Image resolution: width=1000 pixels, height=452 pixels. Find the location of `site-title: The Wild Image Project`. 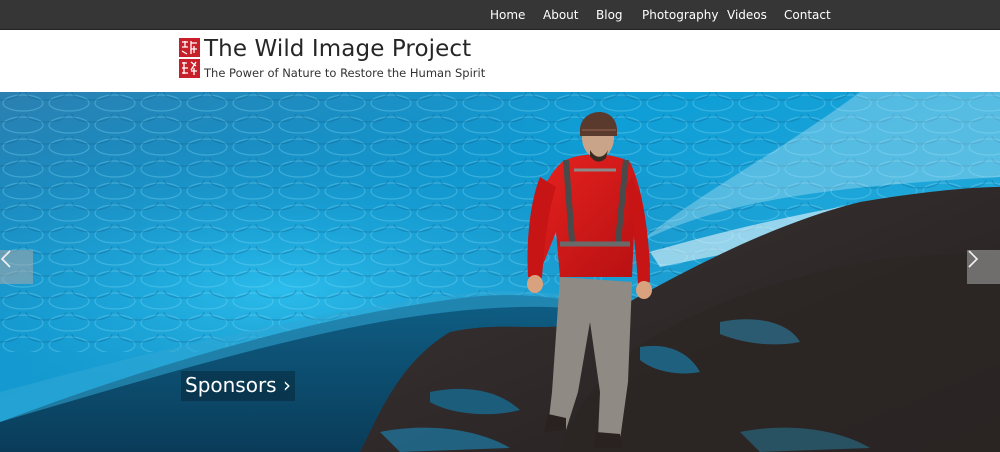

site-title: The Wild Image Project is located at coordinates (337, 49).